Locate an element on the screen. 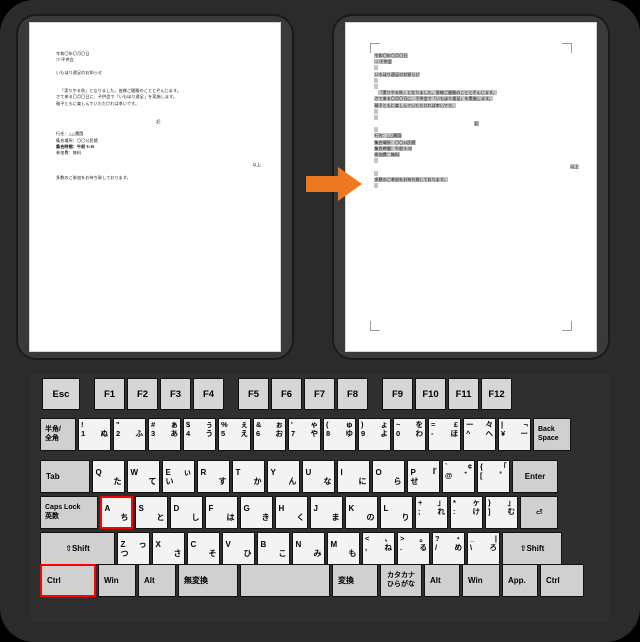 The width and height of the screenshot is (640, 642). key-8: (ゅ 8 ゆ is located at coordinates (339, 434).